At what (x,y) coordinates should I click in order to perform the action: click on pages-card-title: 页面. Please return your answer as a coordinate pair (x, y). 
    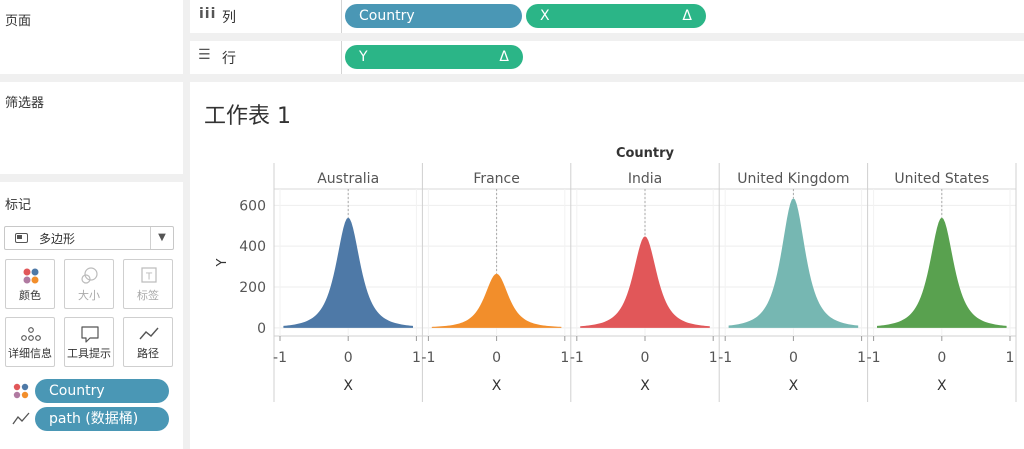
    Looking at the image, I should click on (18, 21).